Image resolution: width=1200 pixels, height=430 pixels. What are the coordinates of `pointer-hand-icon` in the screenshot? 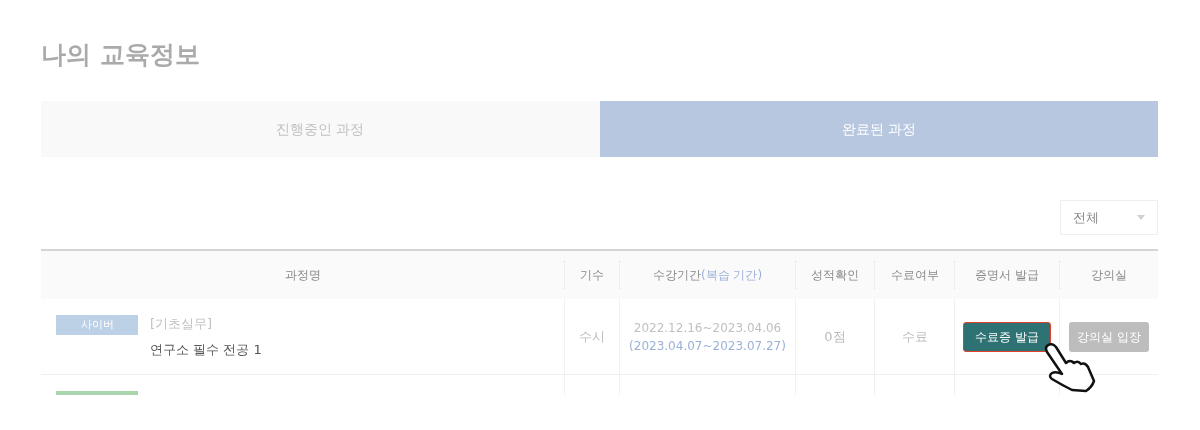 It's located at (1070, 368).